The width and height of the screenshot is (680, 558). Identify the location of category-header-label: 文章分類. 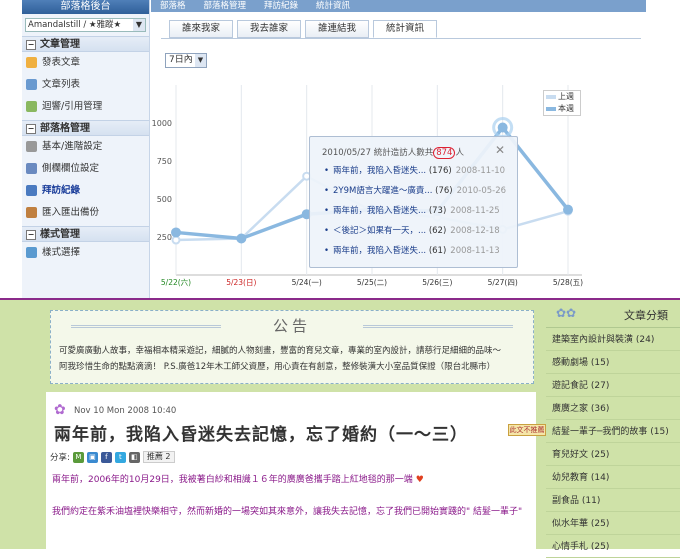
(646, 315).